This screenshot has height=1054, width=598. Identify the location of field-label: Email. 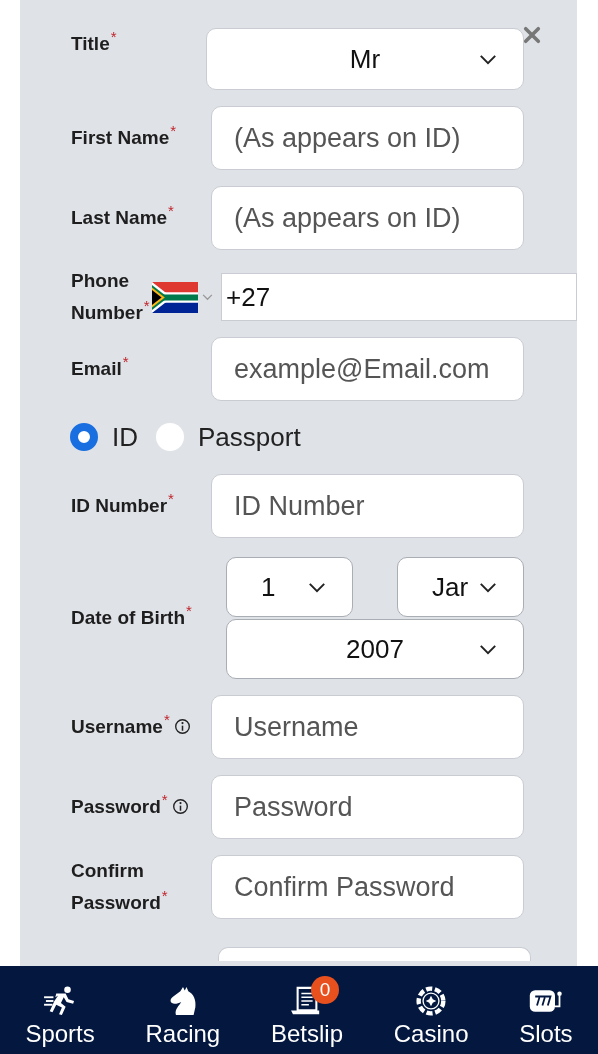
(96, 368).